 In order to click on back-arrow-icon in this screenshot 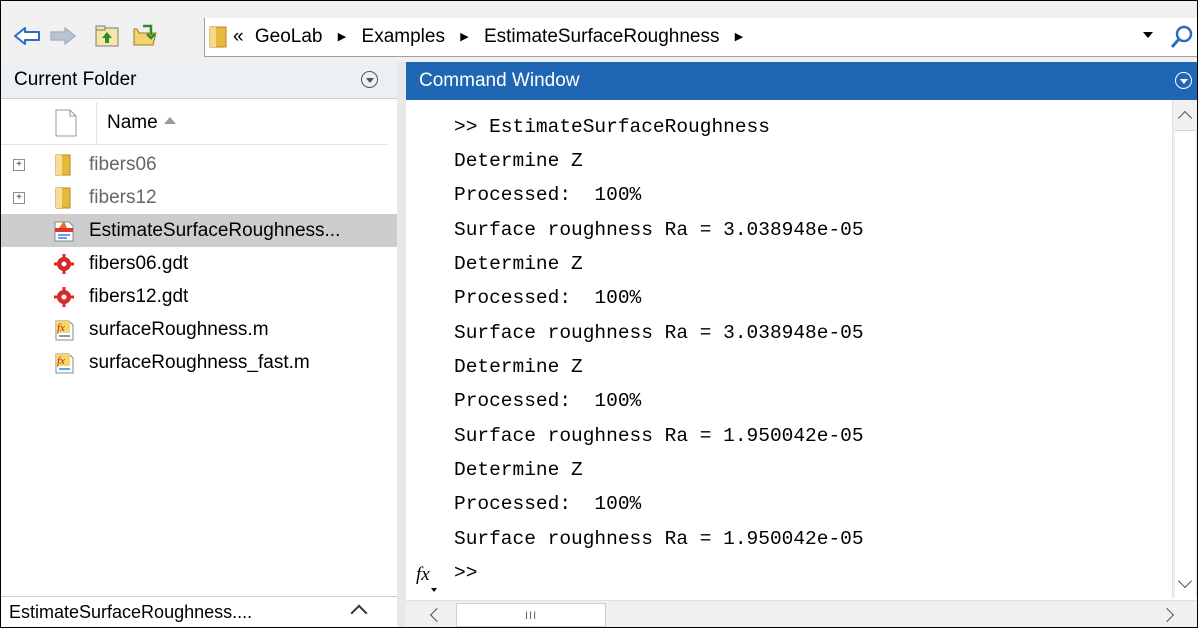, I will do `click(27, 36)`.